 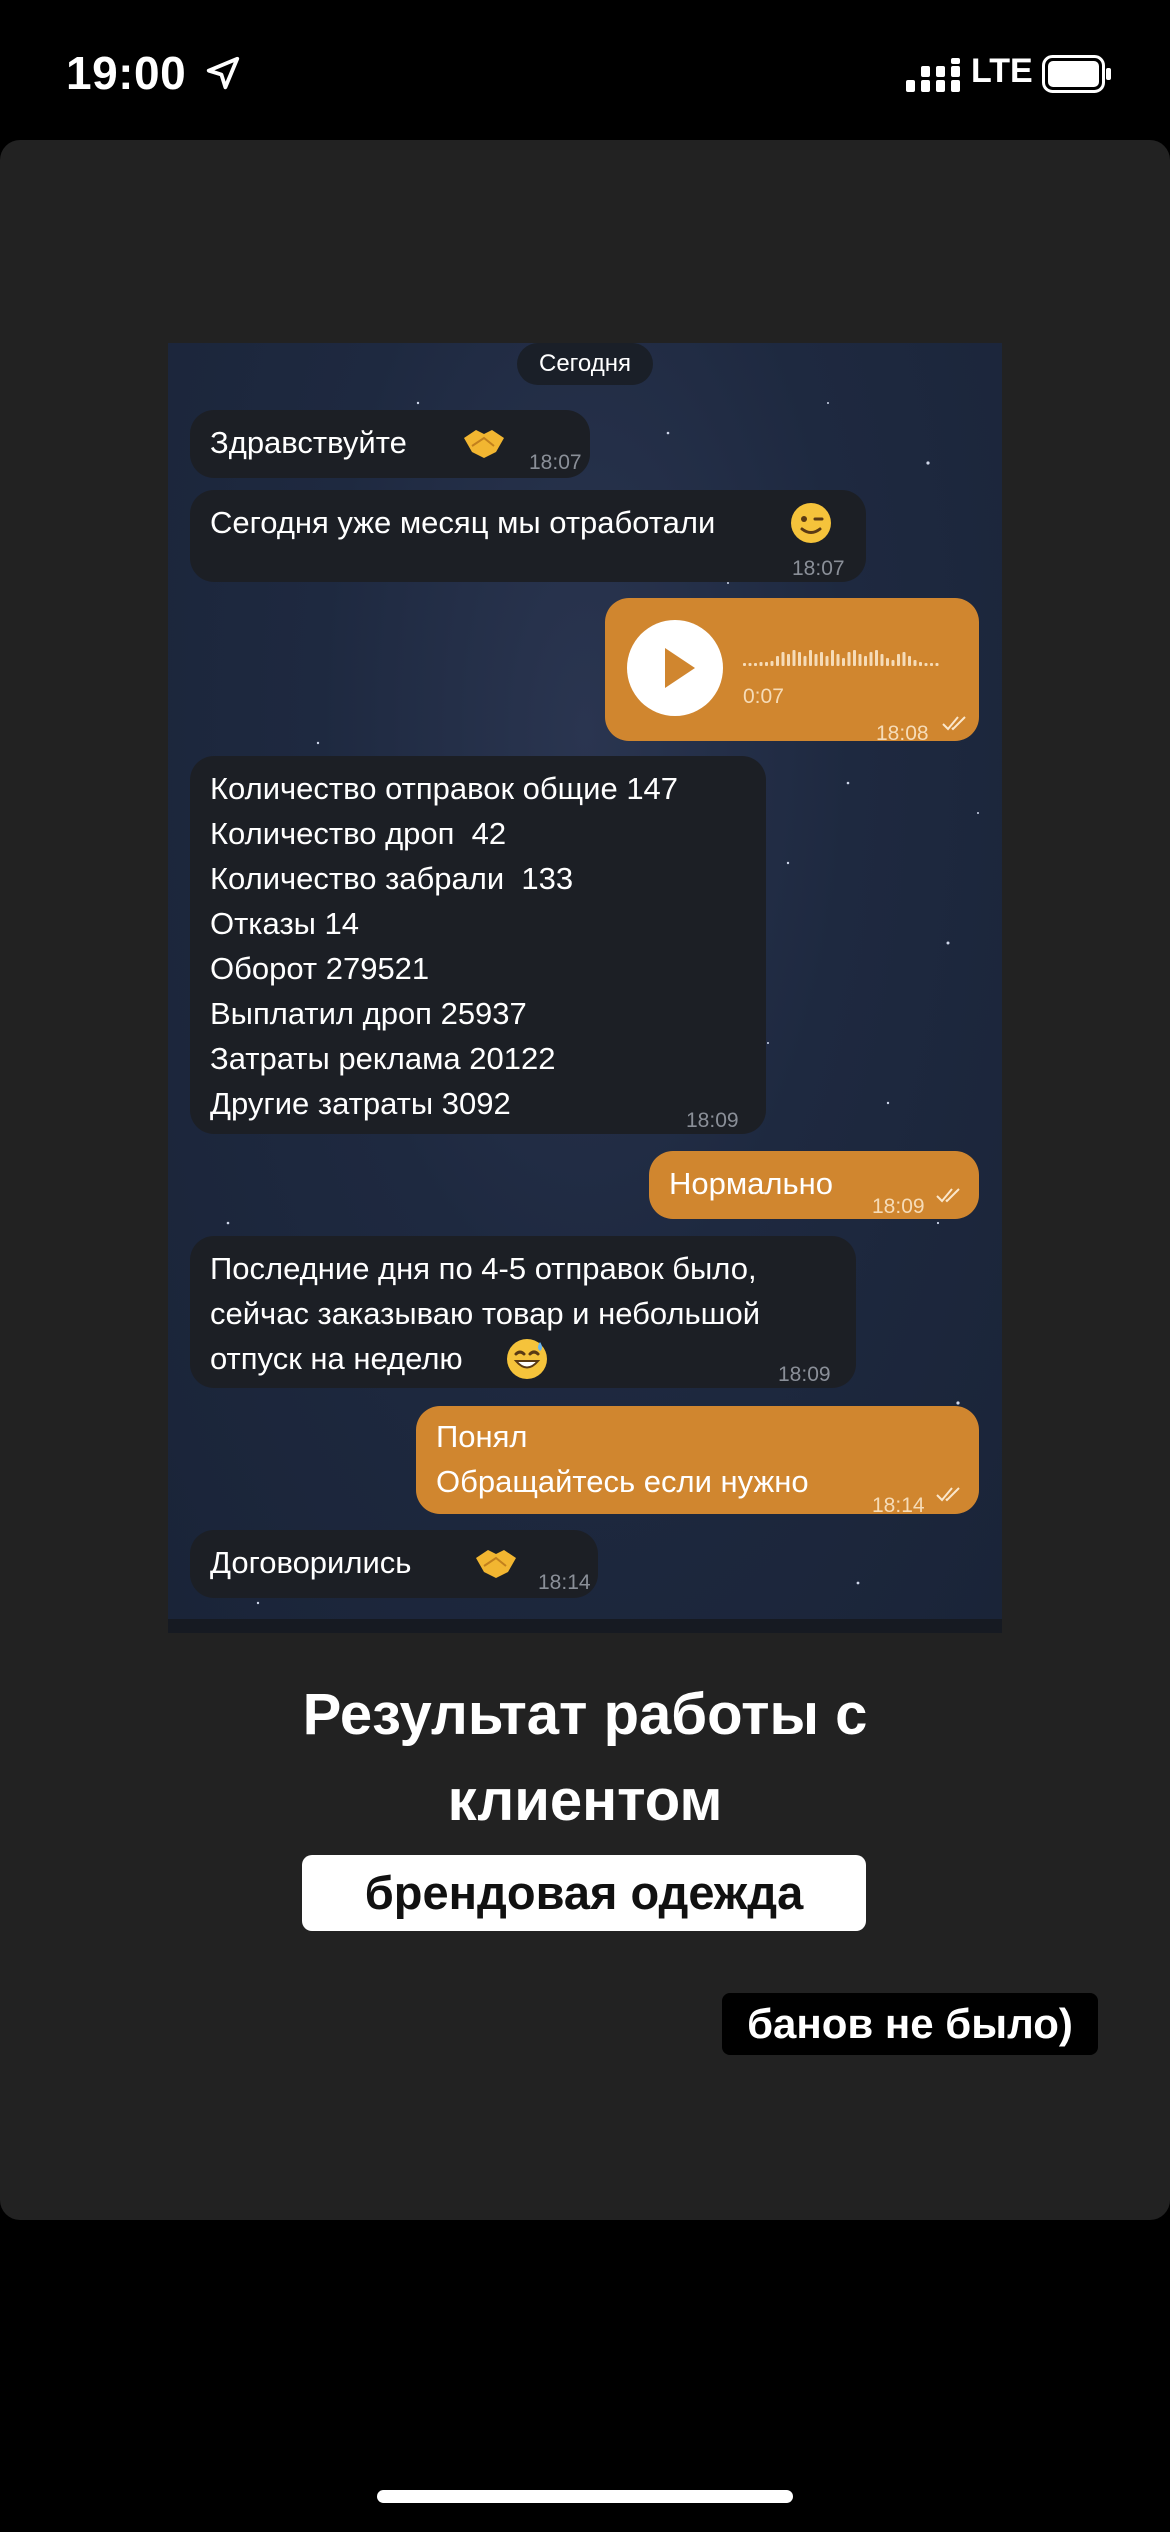 I want to click on sweat-smile-emoji, so click(x=527, y=1365).